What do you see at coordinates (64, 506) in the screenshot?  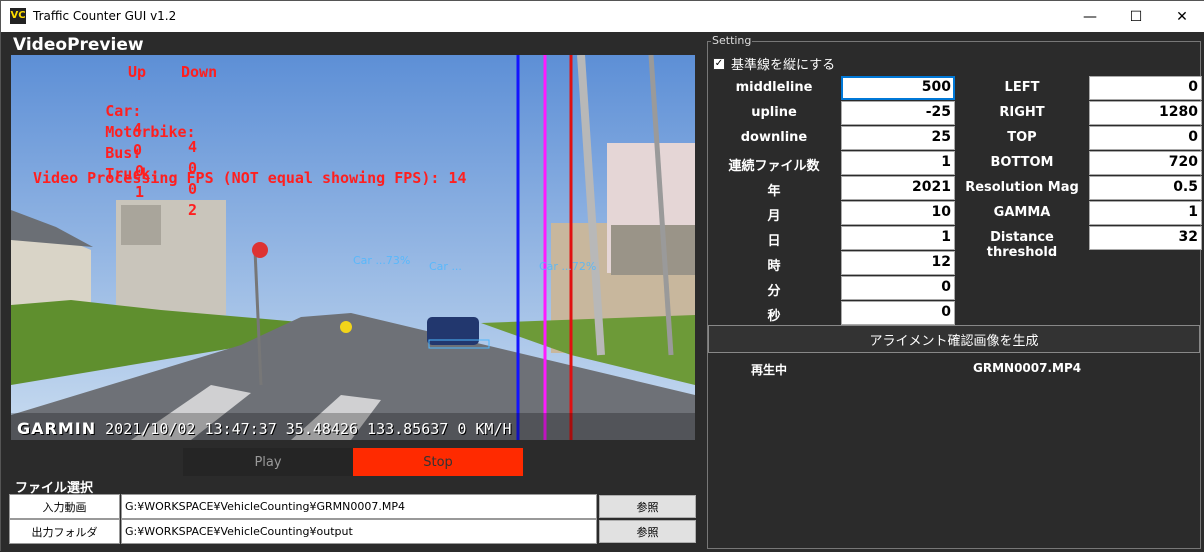 I see `input-video-label: 入力動画` at bounding box center [64, 506].